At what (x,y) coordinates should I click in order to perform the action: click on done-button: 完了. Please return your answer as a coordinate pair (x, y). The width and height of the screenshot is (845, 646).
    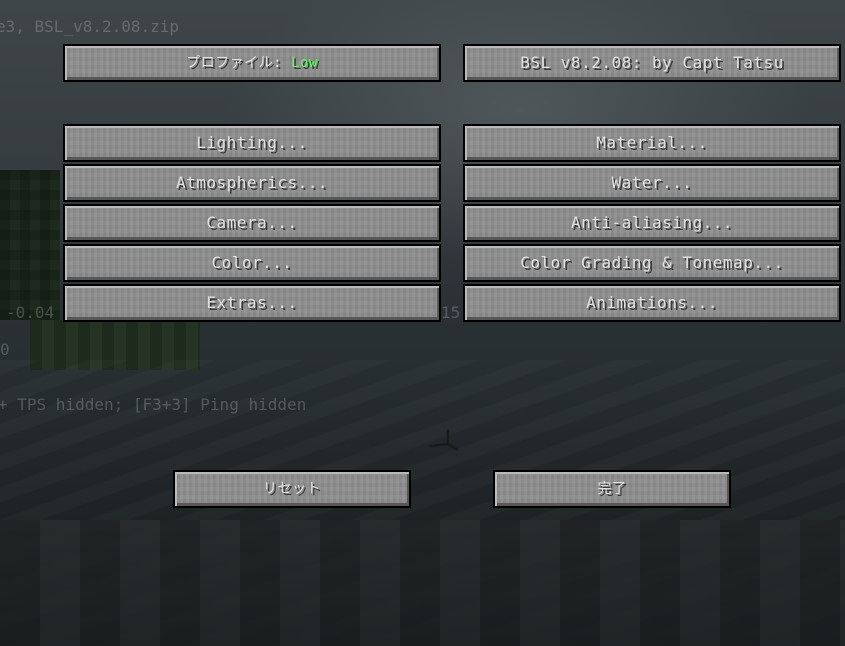
    Looking at the image, I should click on (612, 489).